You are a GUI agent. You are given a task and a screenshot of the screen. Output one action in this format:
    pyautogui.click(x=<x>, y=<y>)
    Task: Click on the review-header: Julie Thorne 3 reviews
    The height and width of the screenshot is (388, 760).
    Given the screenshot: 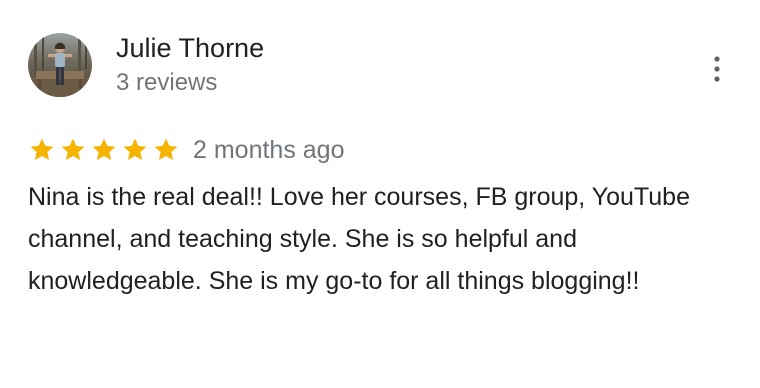 What is the action you would take?
    pyautogui.click(x=146, y=65)
    